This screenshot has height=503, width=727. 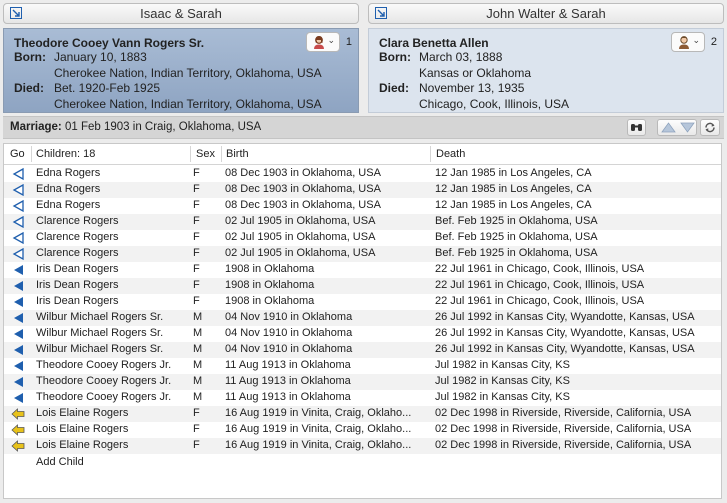 What do you see at coordinates (300, 237) in the screenshot?
I see `child-birth: 02 Jul 1905 in Oklahoma, USA` at bounding box center [300, 237].